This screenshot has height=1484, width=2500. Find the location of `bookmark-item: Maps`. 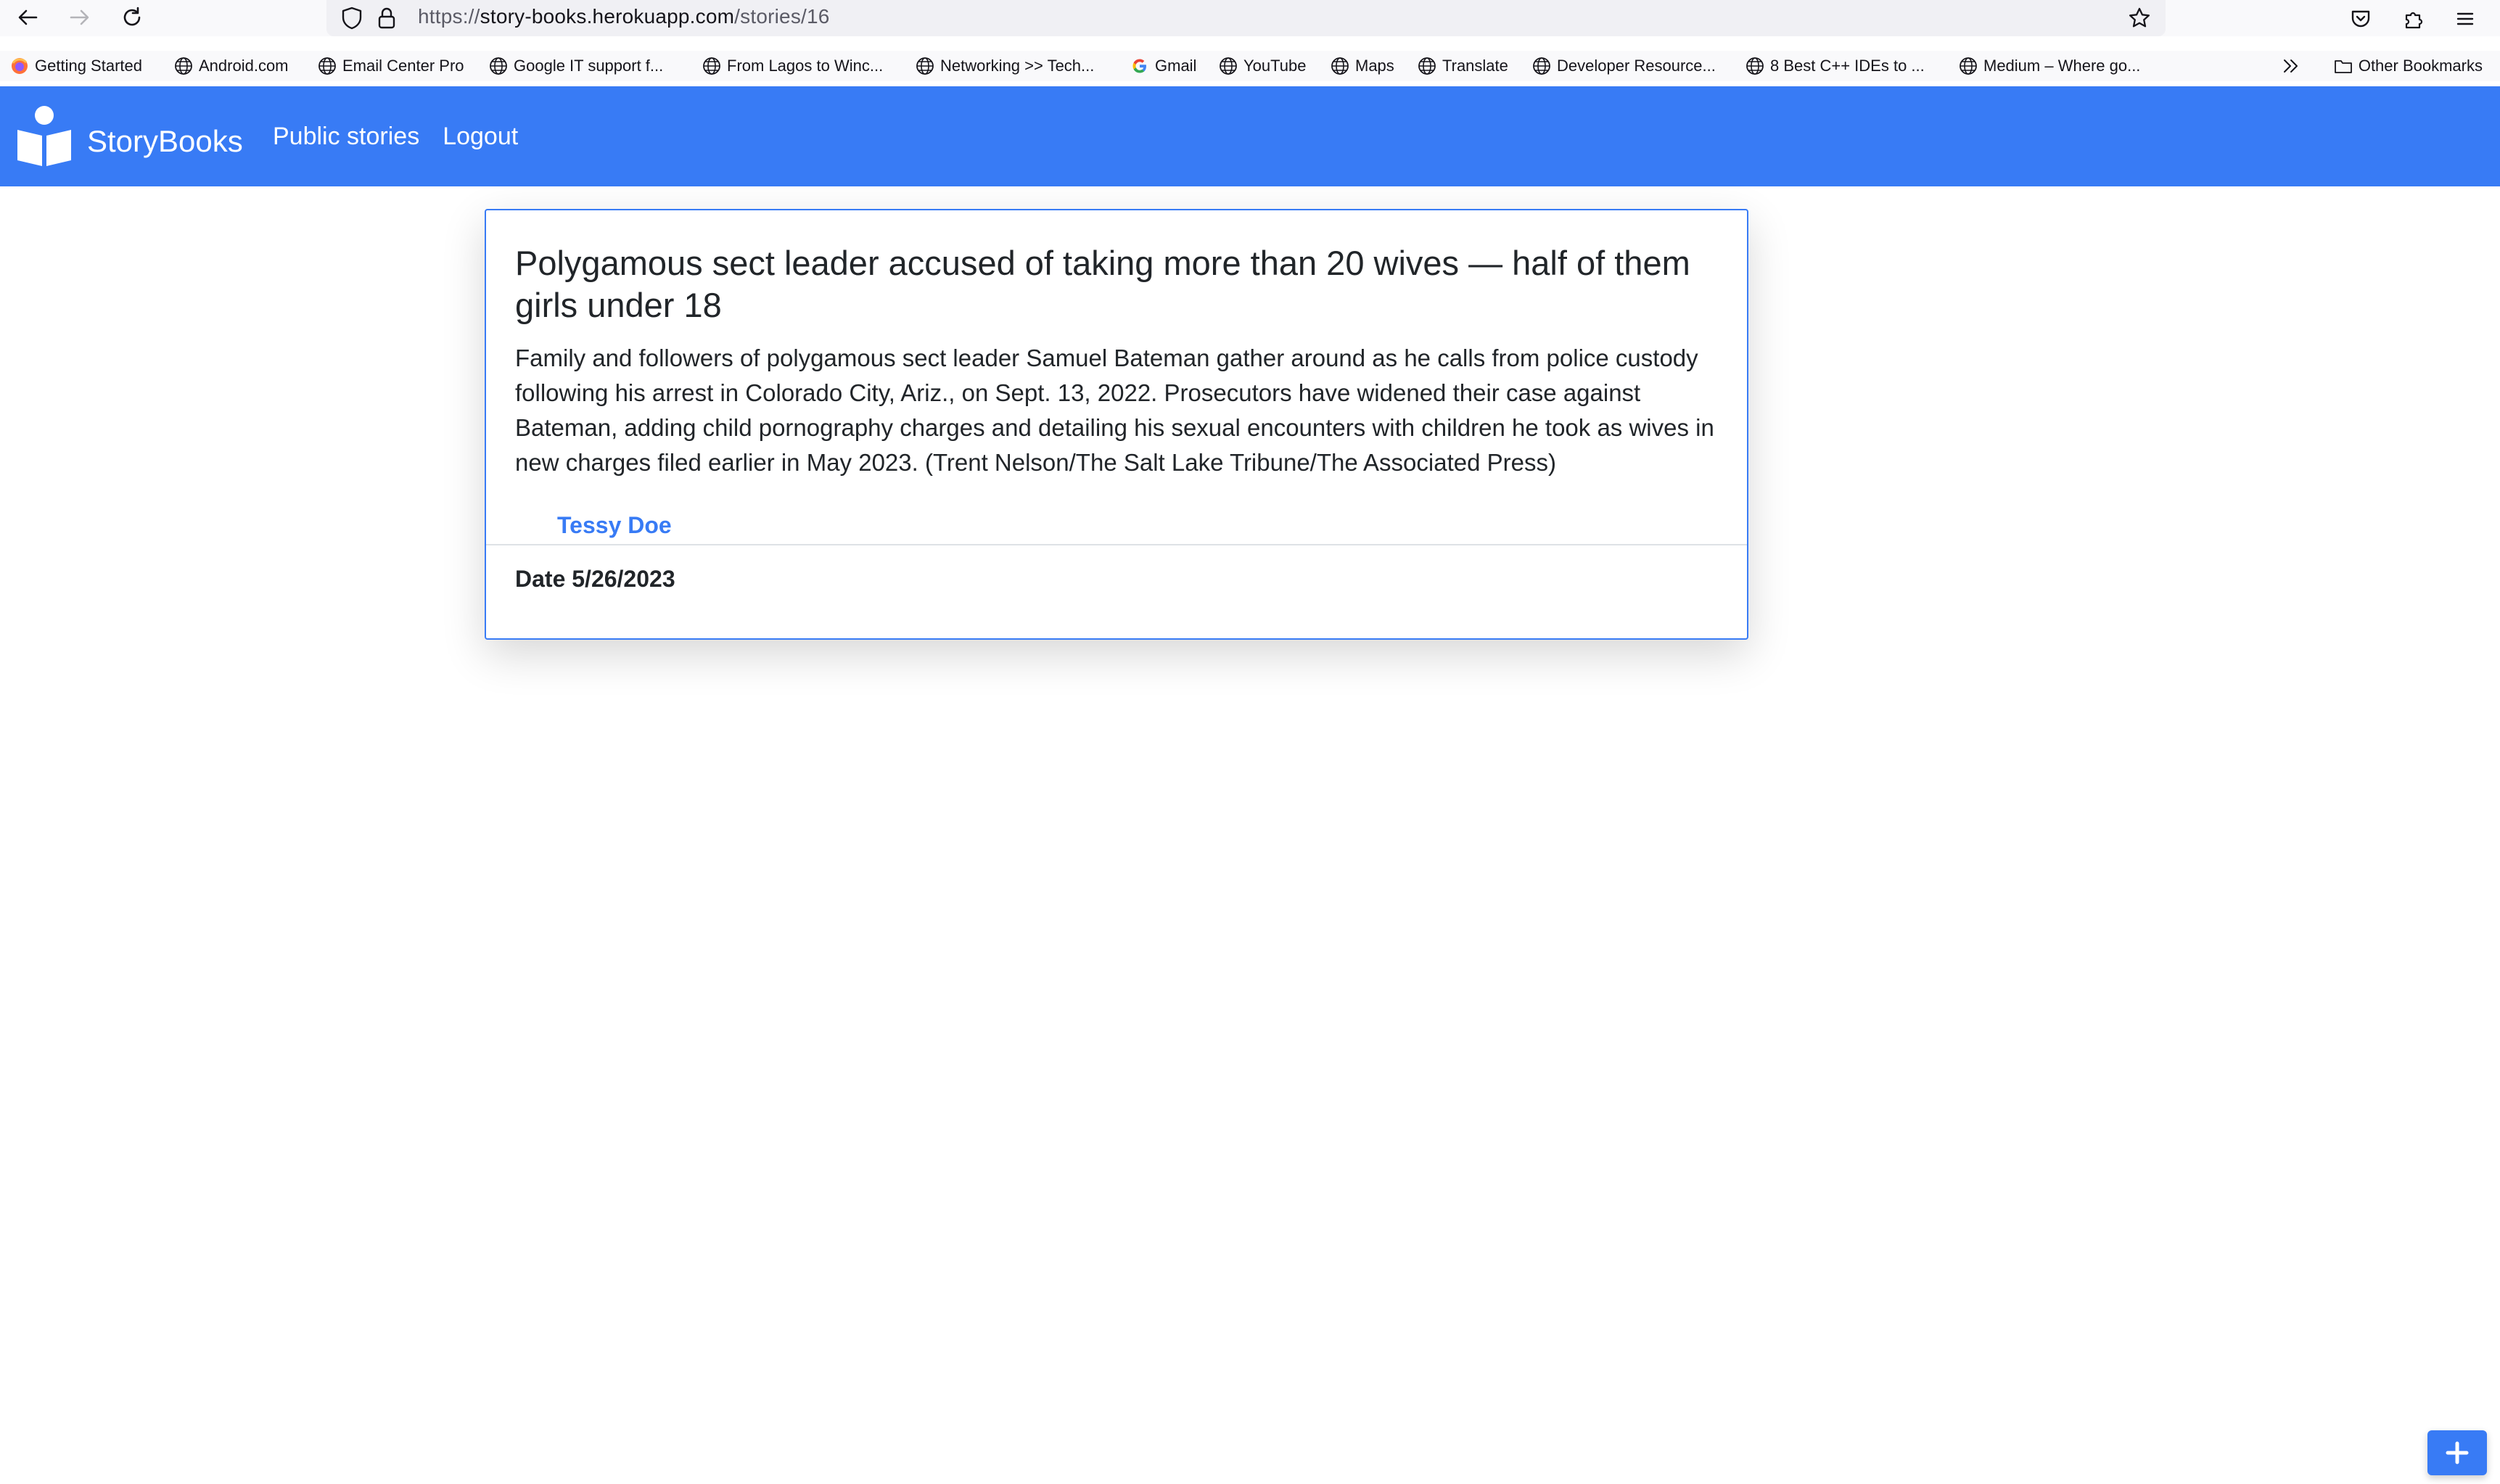

bookmark-item: Maps is located at coordinates (1362, 66).